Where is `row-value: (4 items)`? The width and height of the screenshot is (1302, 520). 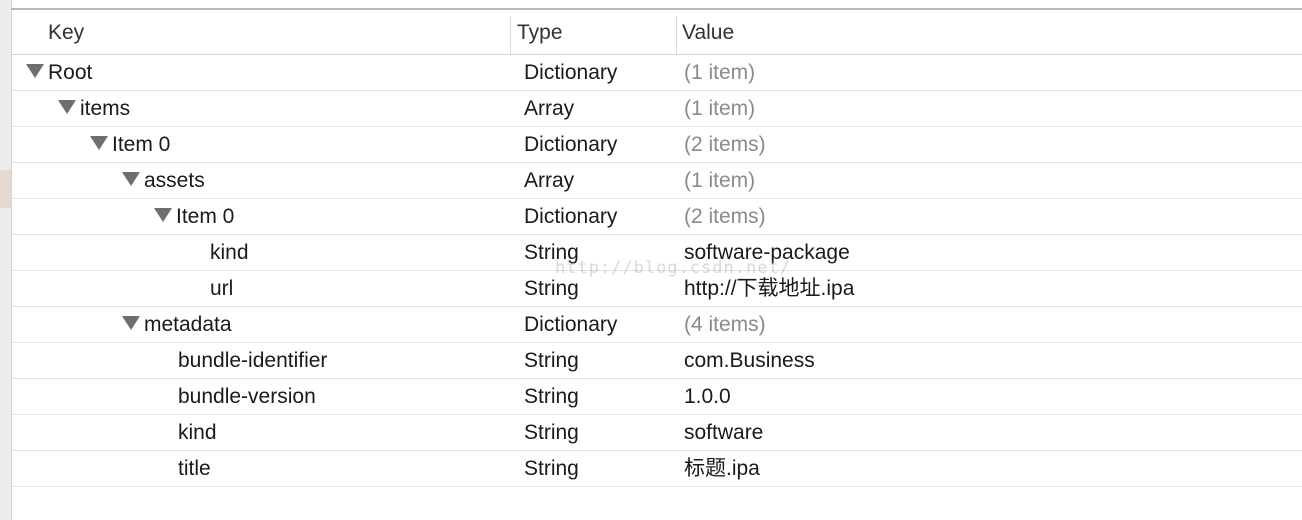 row-value: (4 items) is located at coordinates (725, 324).